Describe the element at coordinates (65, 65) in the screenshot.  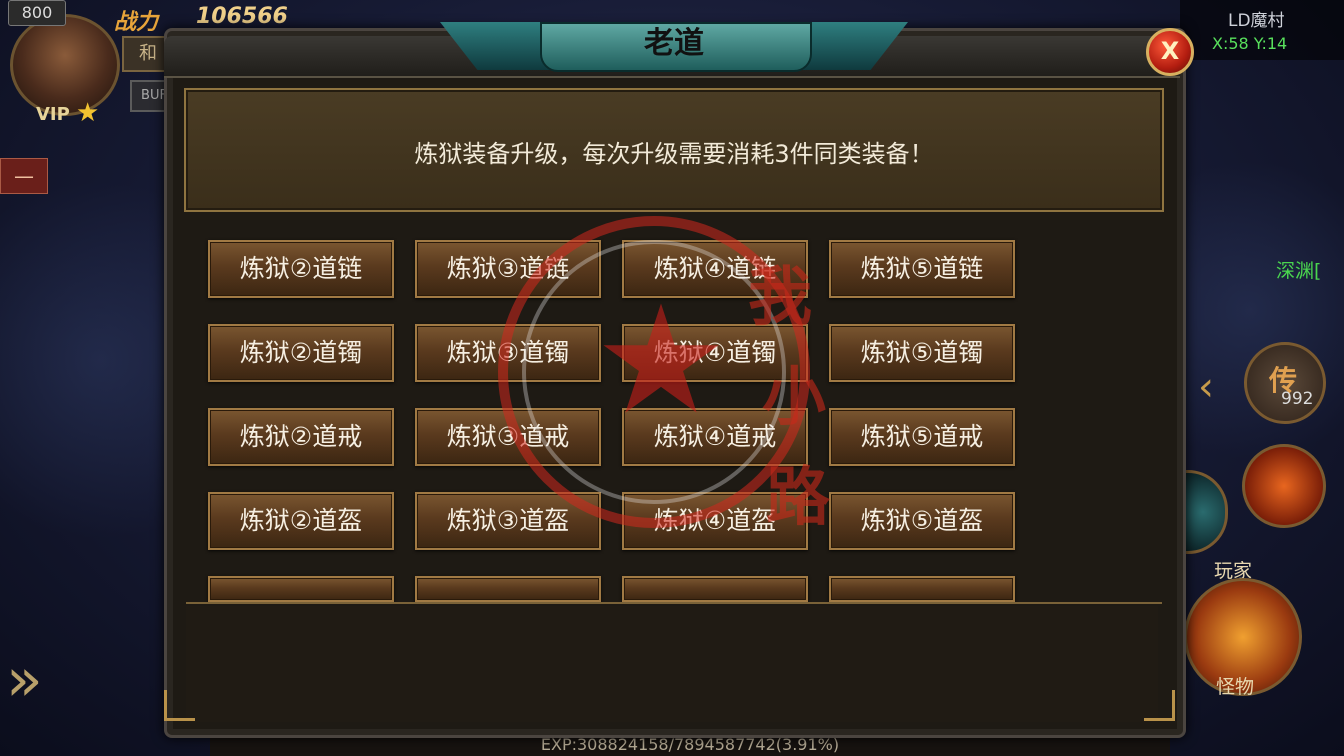
I see `player-avatar` at that location.